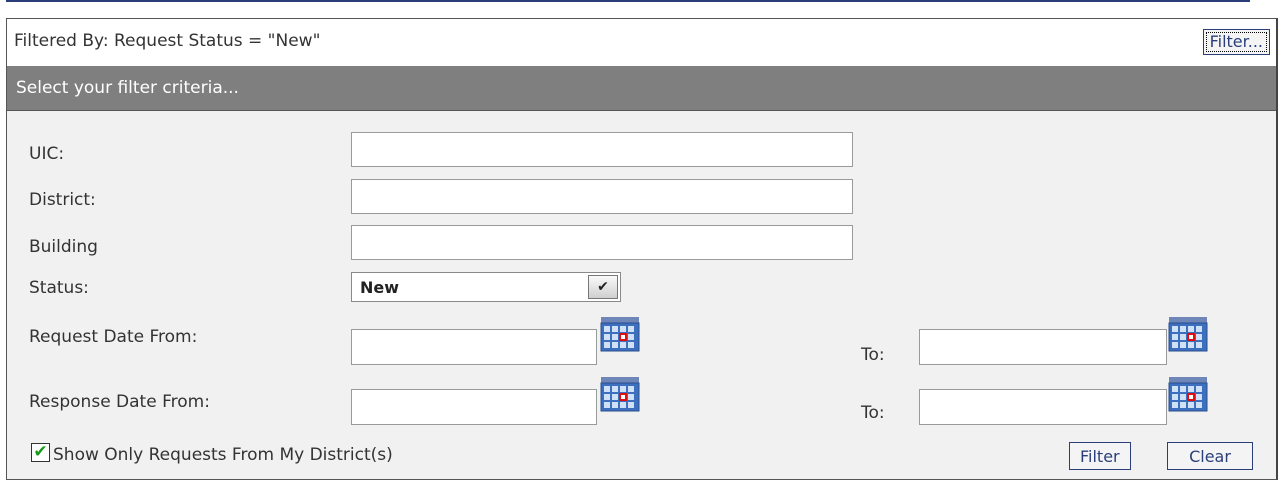 The image size is (1286, 484). Describe the element at coordinates (602, 149) in the screenshot. I see `uic-input` at that location.